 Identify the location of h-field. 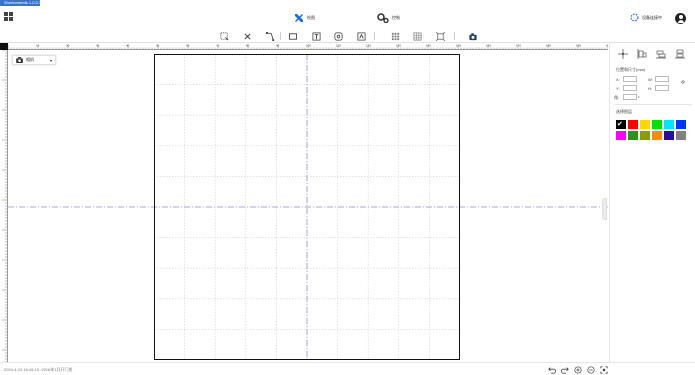
(662, 88).